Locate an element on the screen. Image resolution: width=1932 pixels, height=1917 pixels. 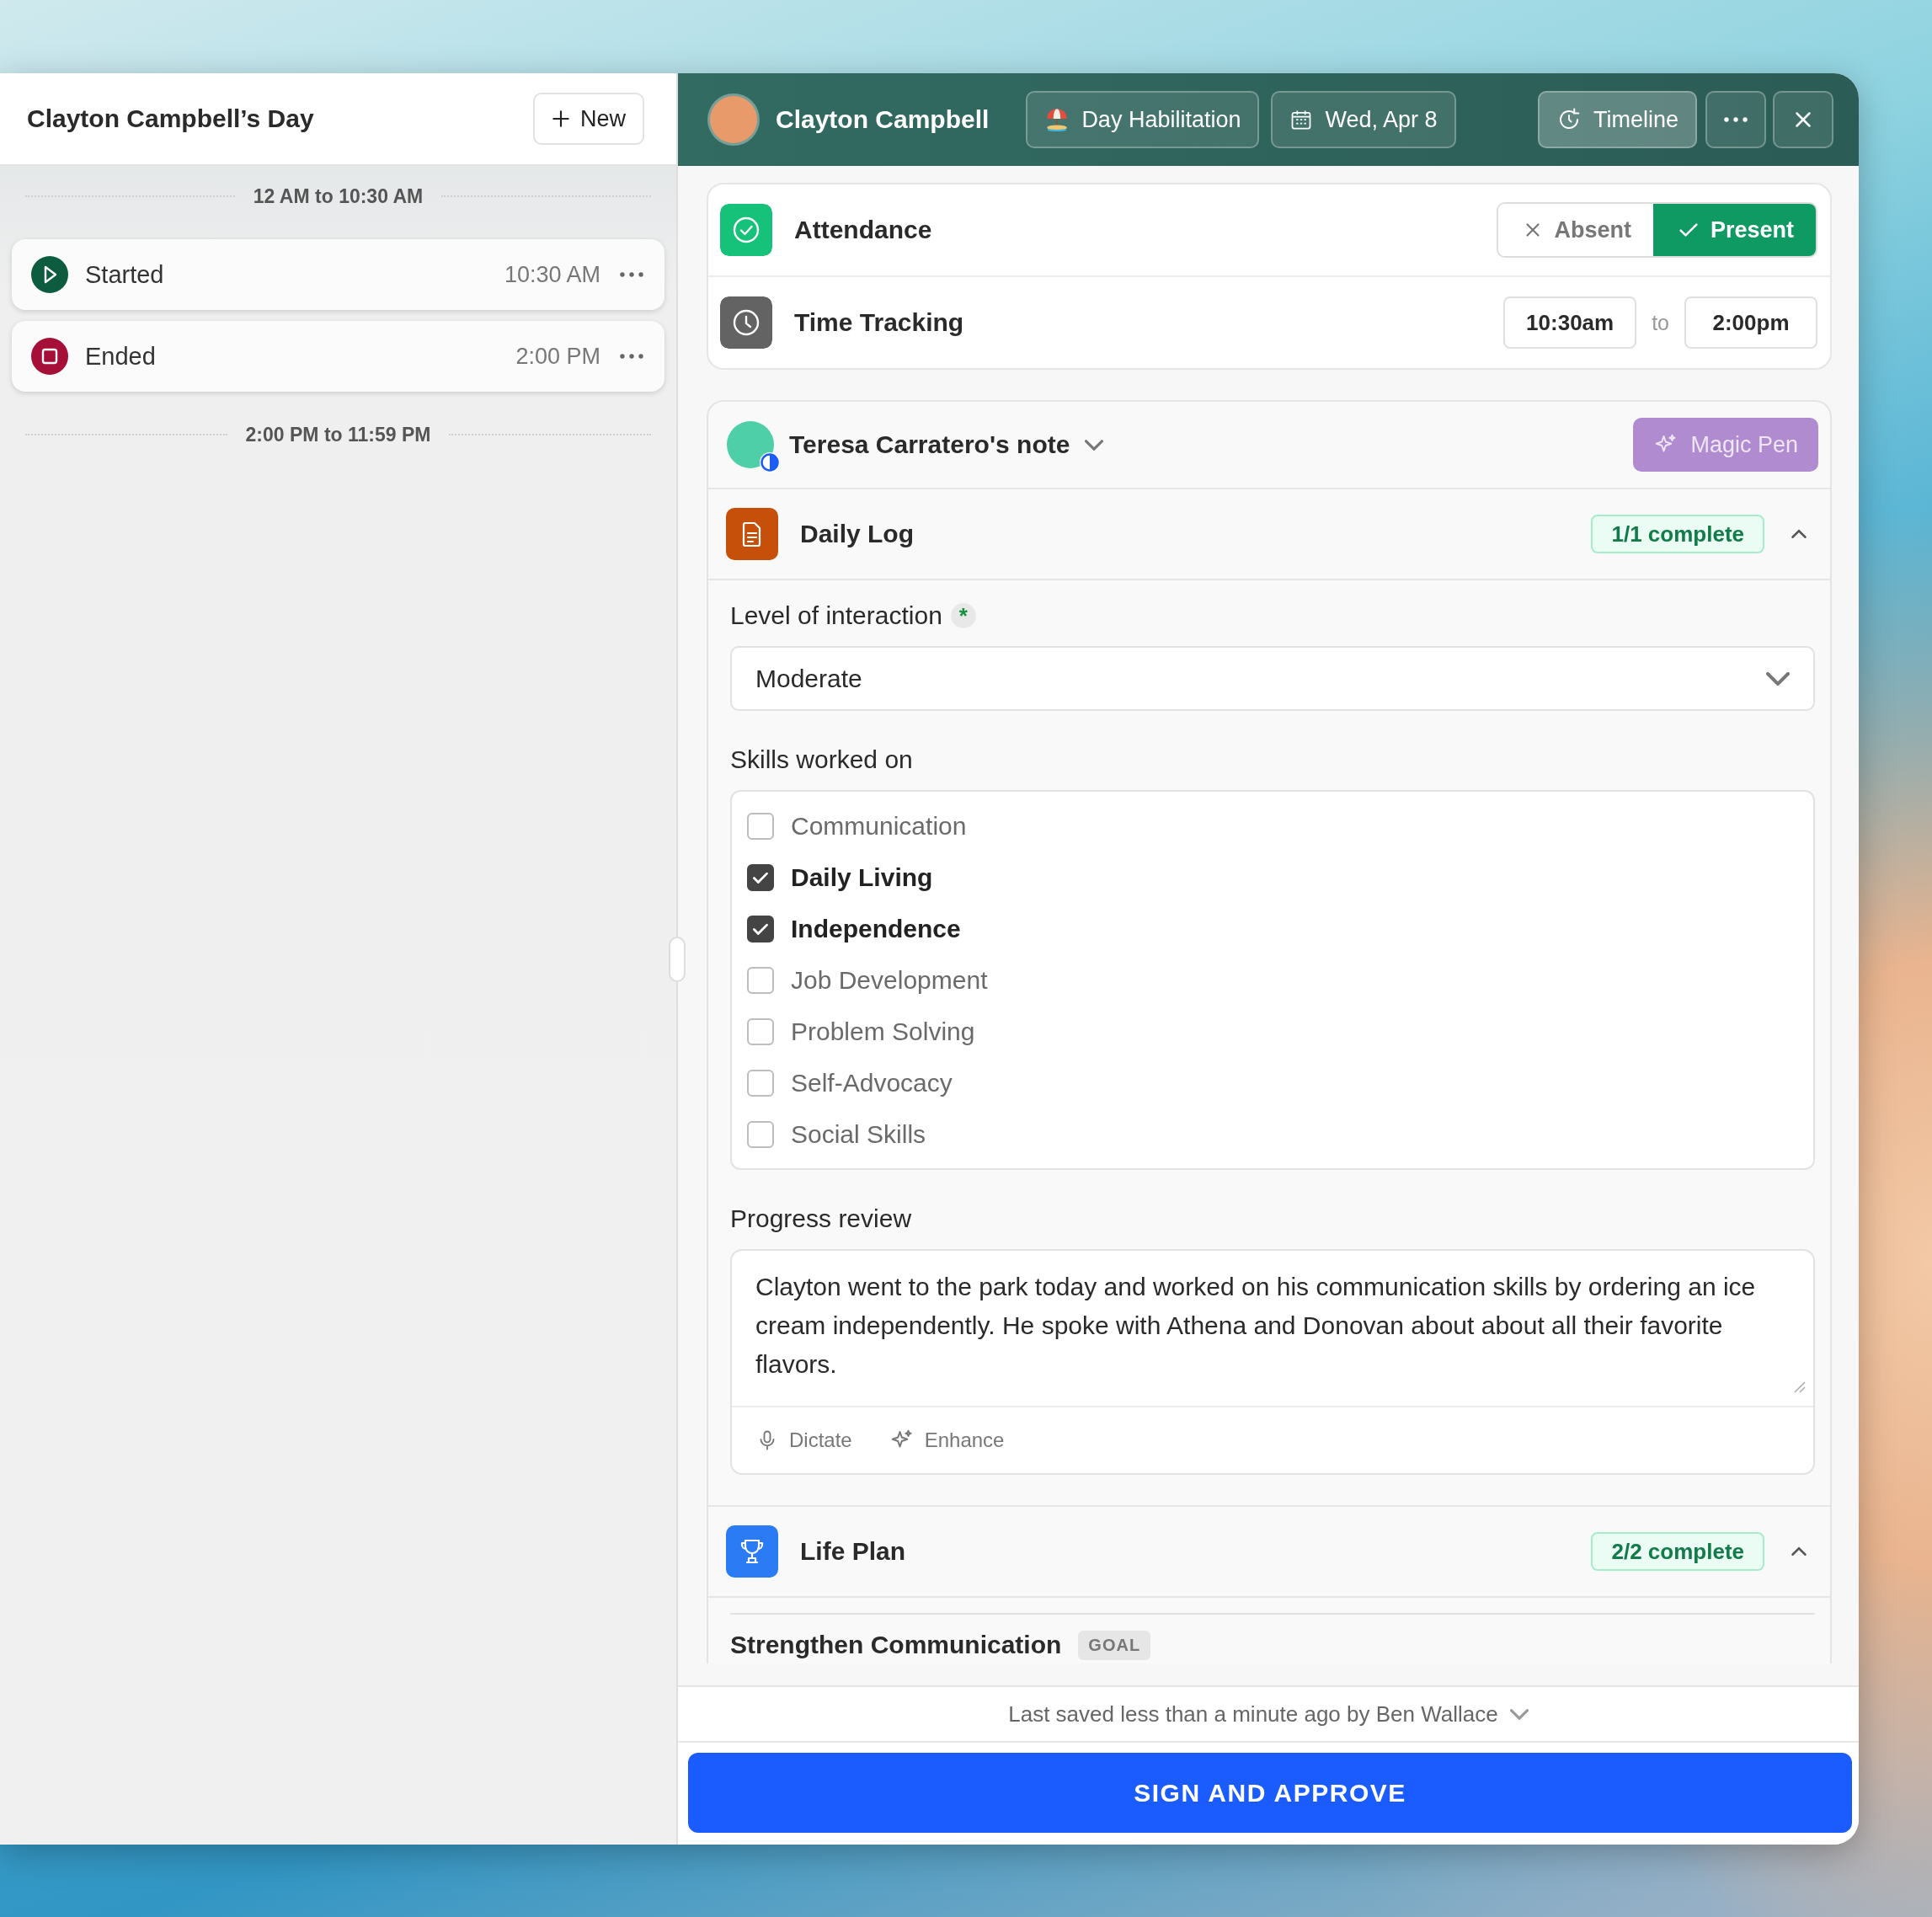
event-card: Started 10:30 AM is located at coordinates (338, 274).